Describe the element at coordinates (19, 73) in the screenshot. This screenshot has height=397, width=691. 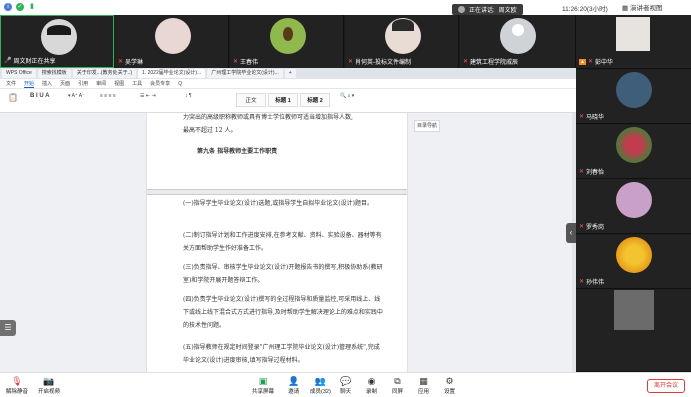
I see `tab-wps-office: WPS Office` at that location.